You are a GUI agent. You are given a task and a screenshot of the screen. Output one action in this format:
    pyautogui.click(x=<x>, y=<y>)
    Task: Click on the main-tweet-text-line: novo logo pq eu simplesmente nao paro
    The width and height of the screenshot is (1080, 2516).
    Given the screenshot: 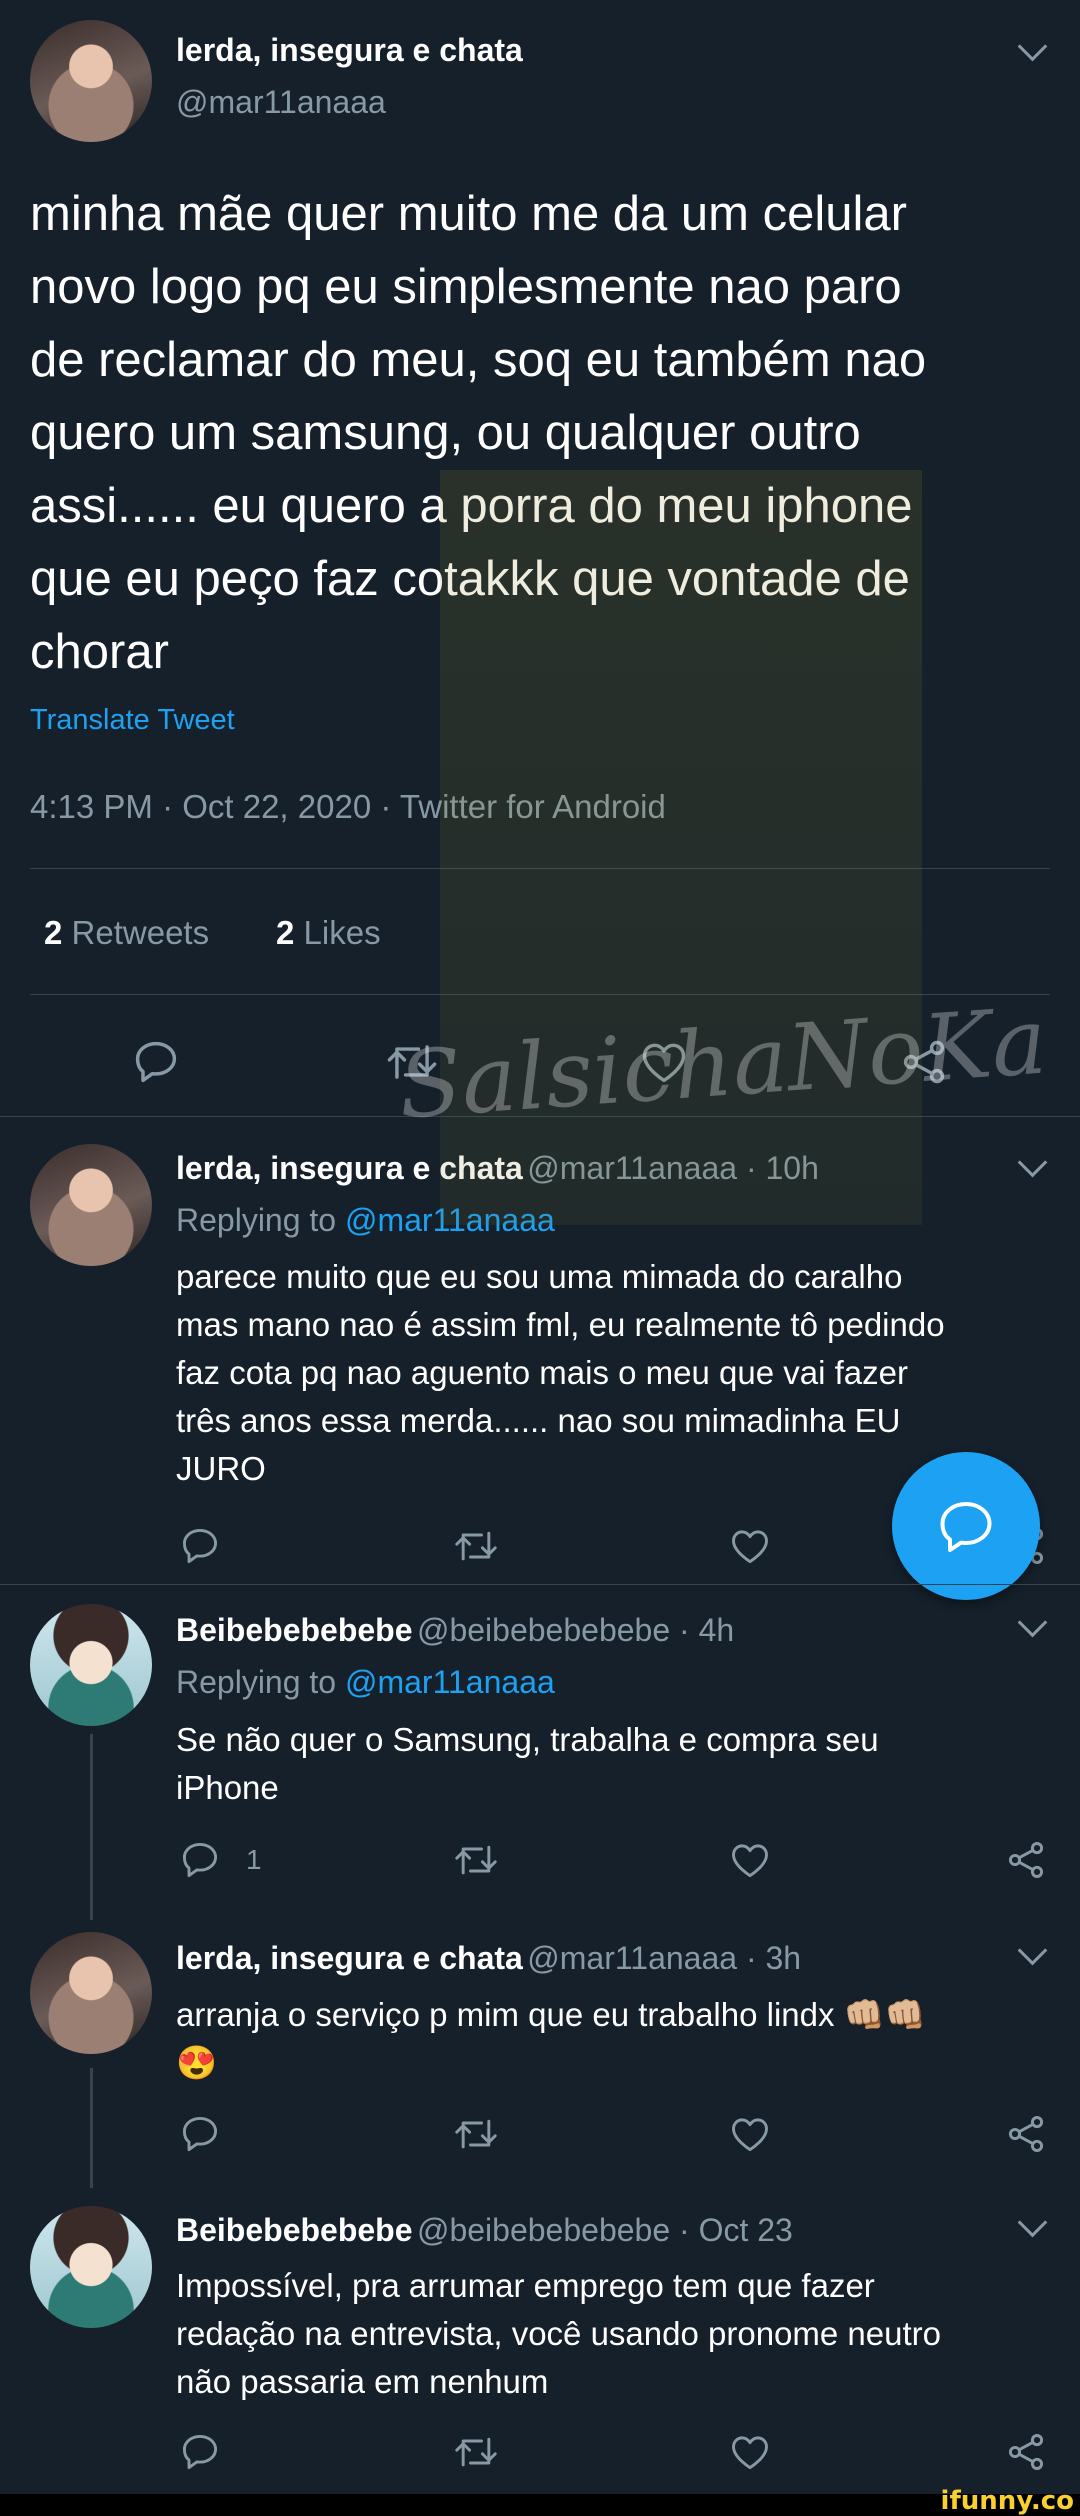 What is the action you would take?
    pyautogui.click(x=466, y=287)
    